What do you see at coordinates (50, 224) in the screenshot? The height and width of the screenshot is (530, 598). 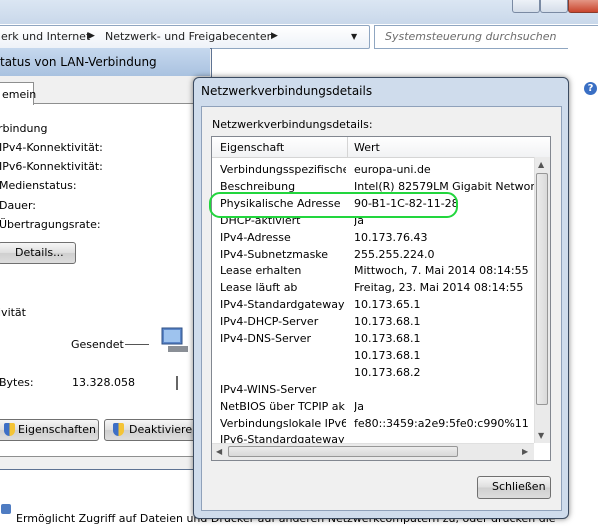 I see `speed-label: Übertragungsrate:` at bounding box center [50, 224].